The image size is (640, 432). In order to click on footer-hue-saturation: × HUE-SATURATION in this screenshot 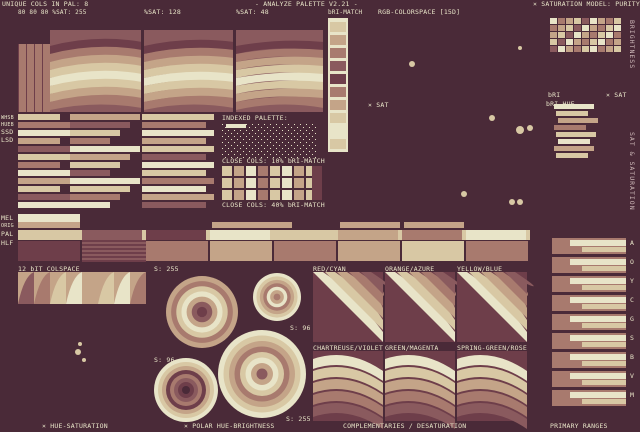, I will do `click(75, 426)`.